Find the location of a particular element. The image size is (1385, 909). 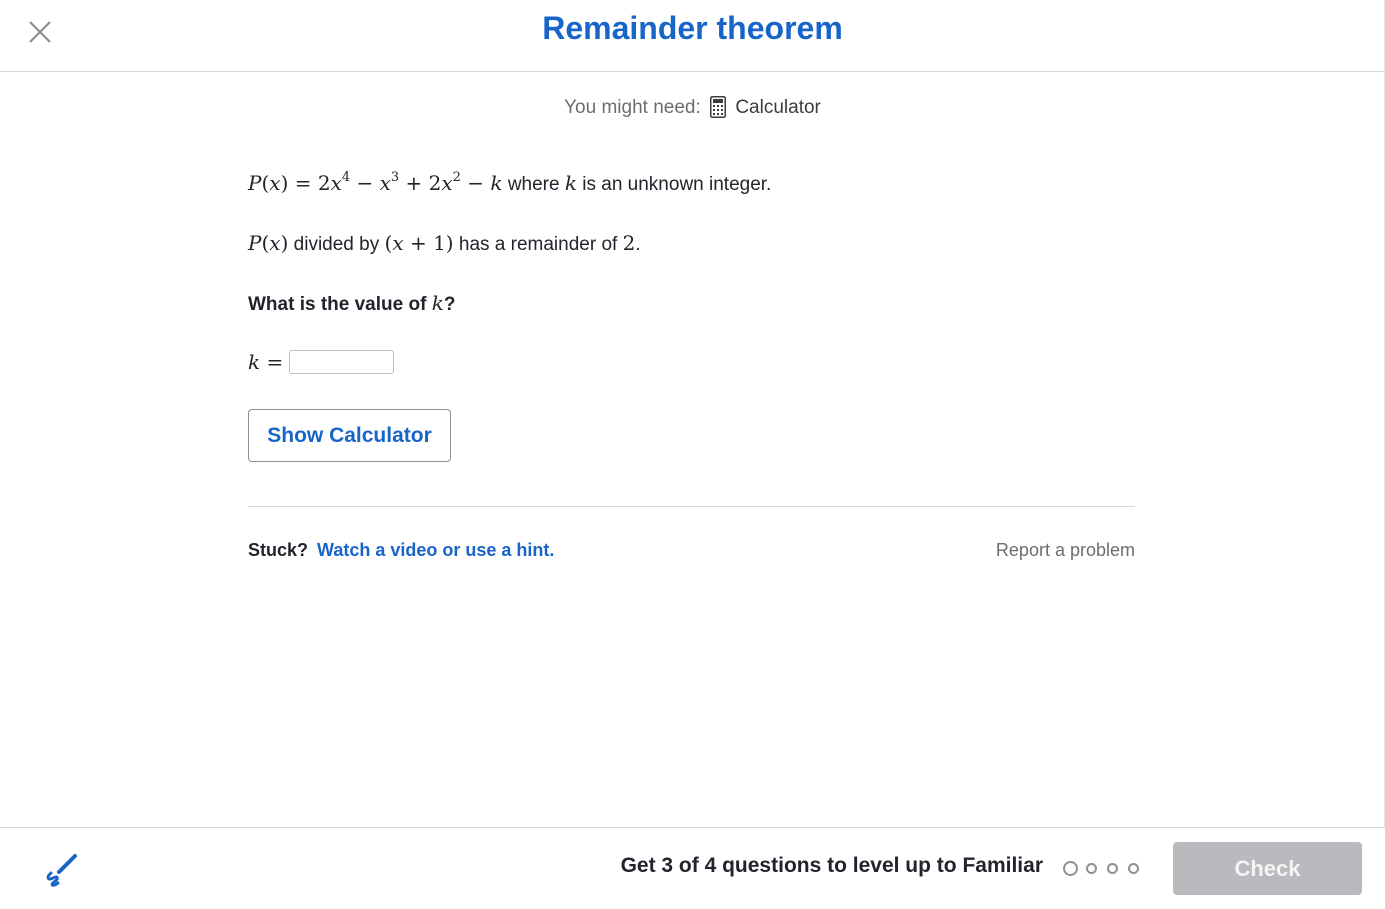

answer-label: k = is located at coordinates (266, 362).